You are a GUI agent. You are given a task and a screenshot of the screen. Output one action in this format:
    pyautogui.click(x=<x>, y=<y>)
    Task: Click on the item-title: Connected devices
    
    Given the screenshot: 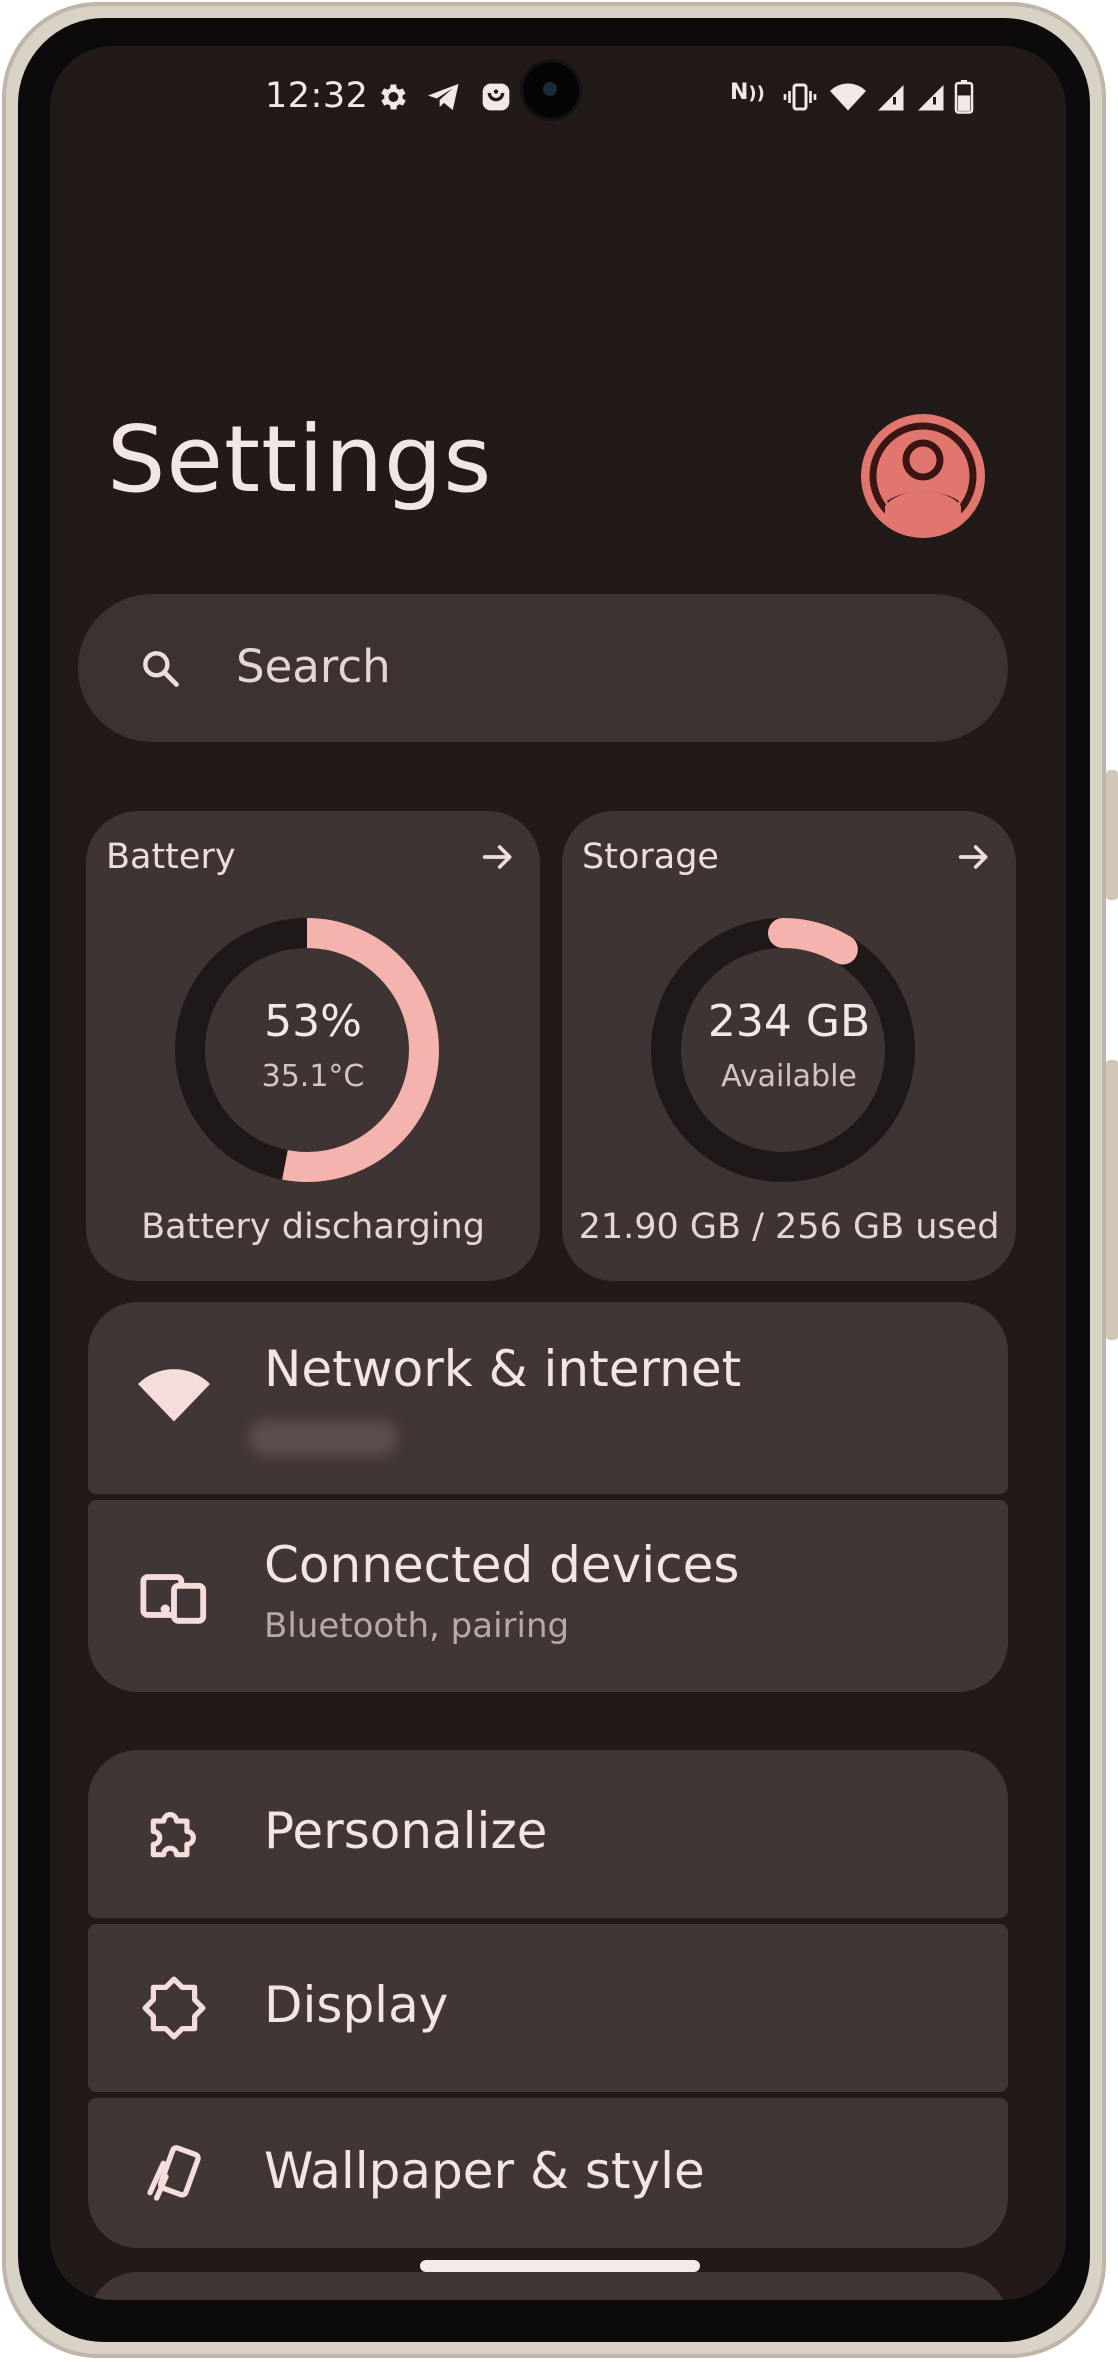 What is the action you would take?
    pyautogui.click(x=502, y=1565)
    